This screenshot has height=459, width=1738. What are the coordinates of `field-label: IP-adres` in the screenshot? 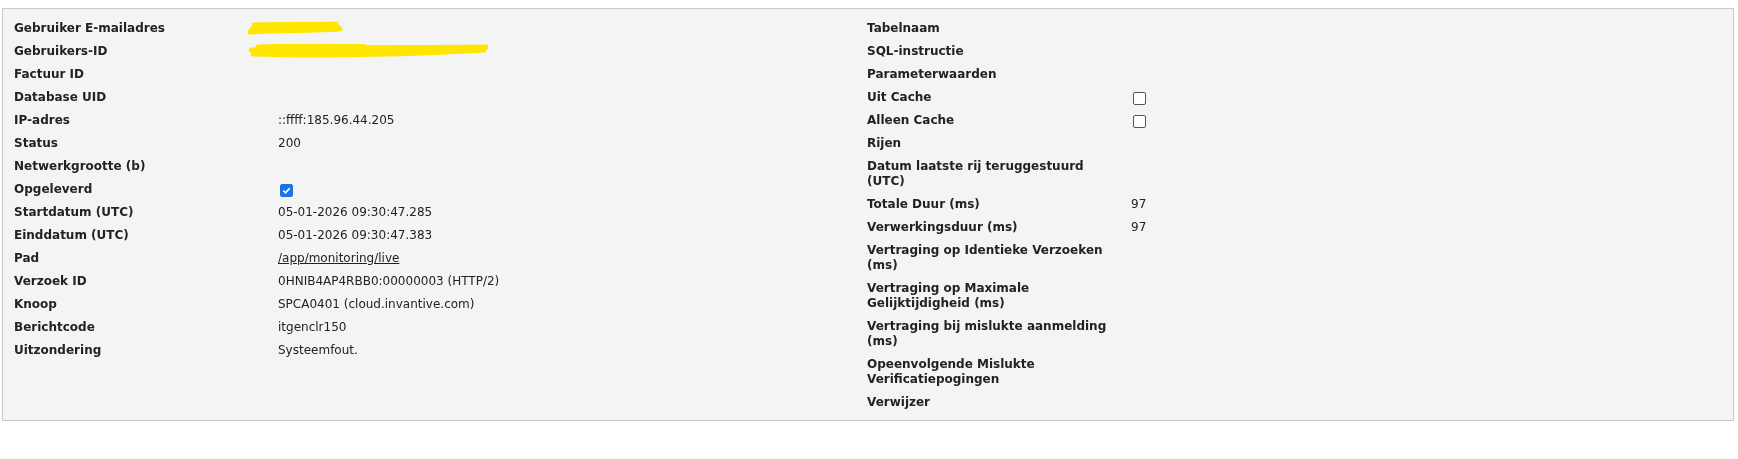 It's located at (42, 120).